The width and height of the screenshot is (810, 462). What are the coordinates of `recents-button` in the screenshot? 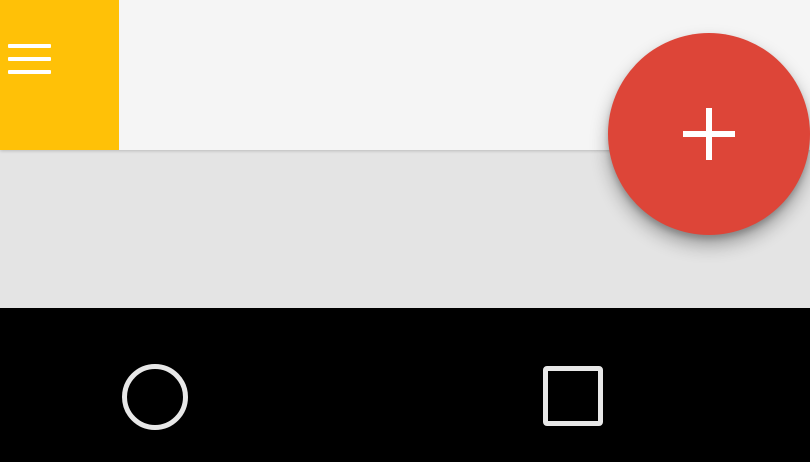 It's located at (573, 396).